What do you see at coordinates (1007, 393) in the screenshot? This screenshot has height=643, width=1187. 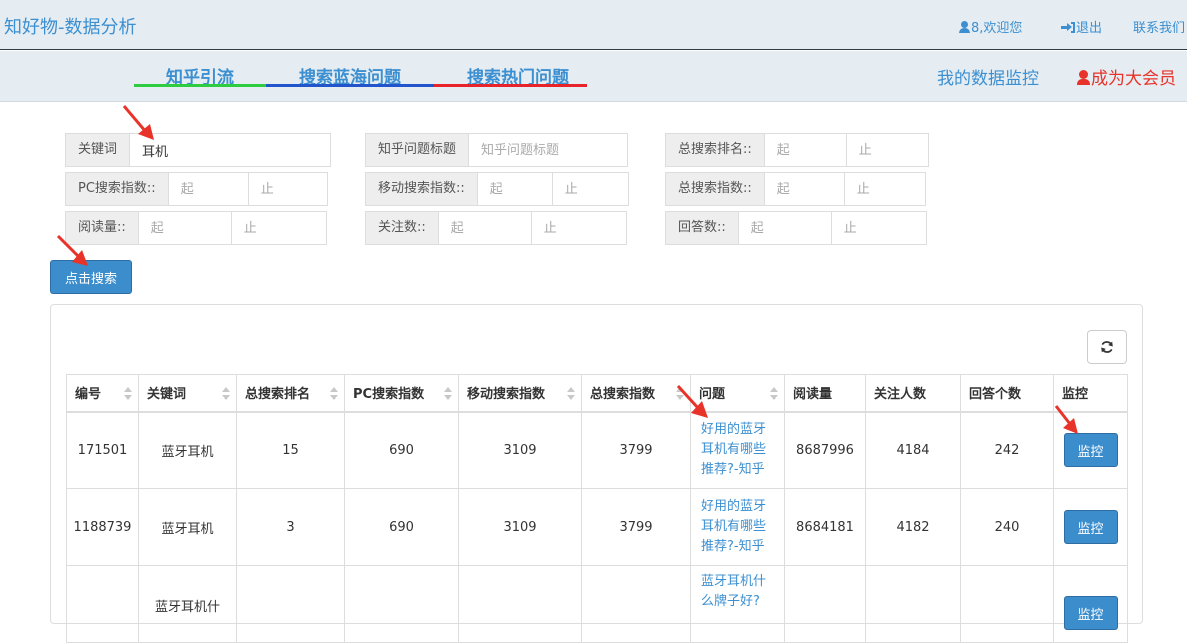 I see `column-header: 回答个数` at bounding box center [1007, 393].